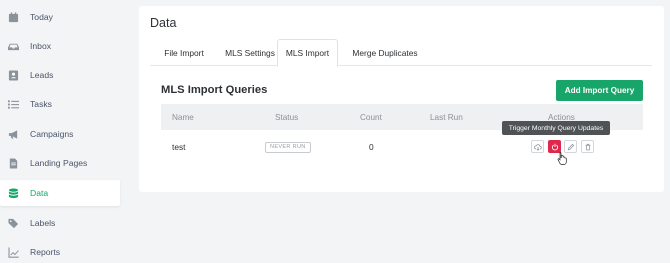 This screenshot has width=670, height=263. What do you see at coordinates (562, 158) in the screenshot?
I see `hand-cursor-icon` at bounding box center [562, 158].